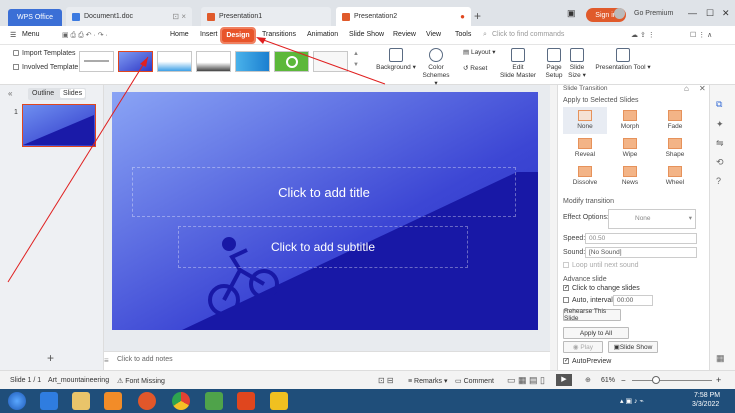 The width and height of the screenshot is (735, 413). I want to click on tab-animation: Animation, so click(322, 34).